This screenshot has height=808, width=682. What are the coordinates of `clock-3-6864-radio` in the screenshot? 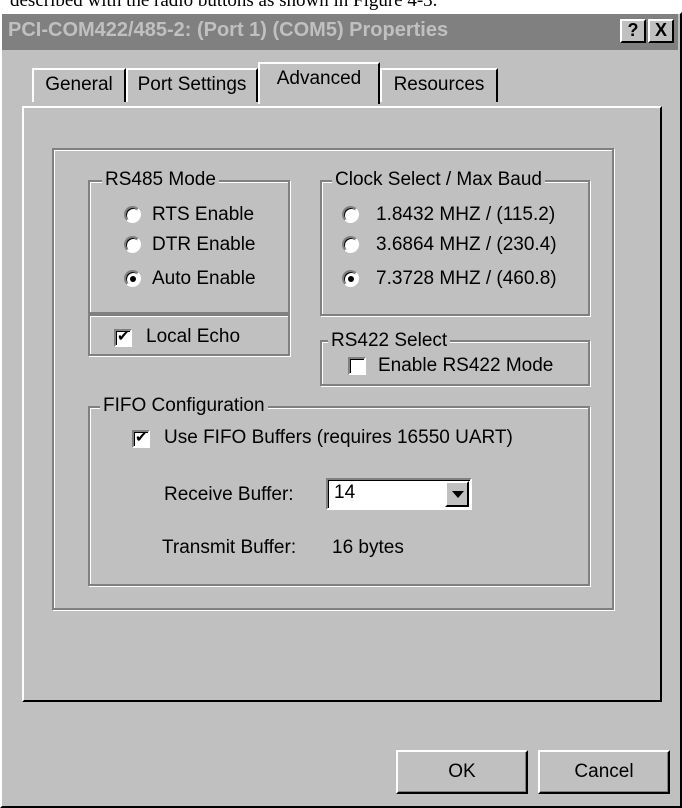 It's located at (350, 244).